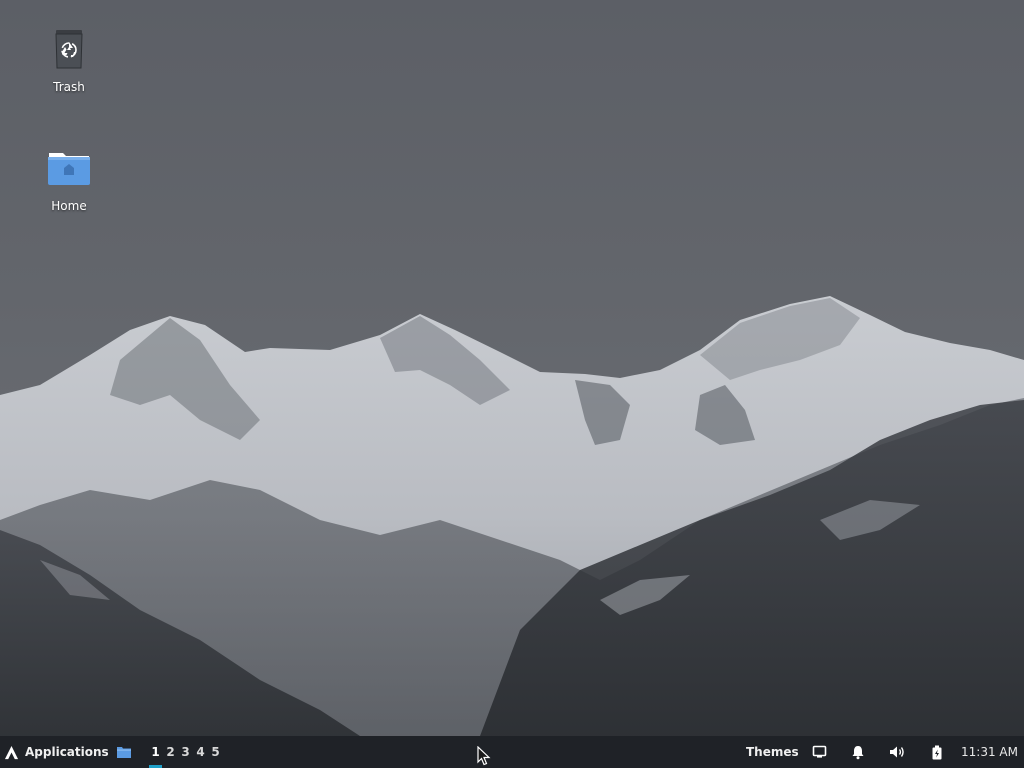 Image resolution: width=1024 pixels, height=768 pixels. I want to click on app-launcher-logo-icon, so click(11, 752).